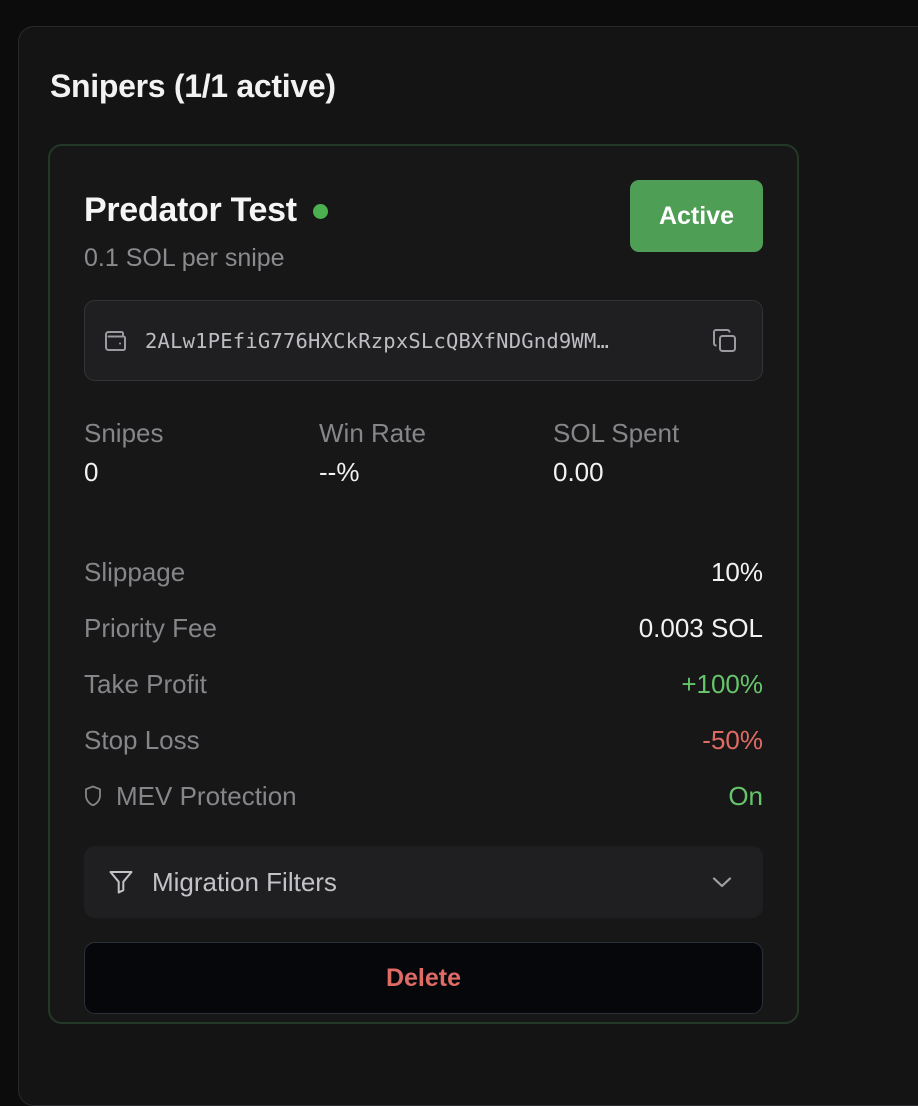 Image resolution: width=918 pixels, height=1106 pixels. I want to click on stat-value: 0, so click(91, 472).